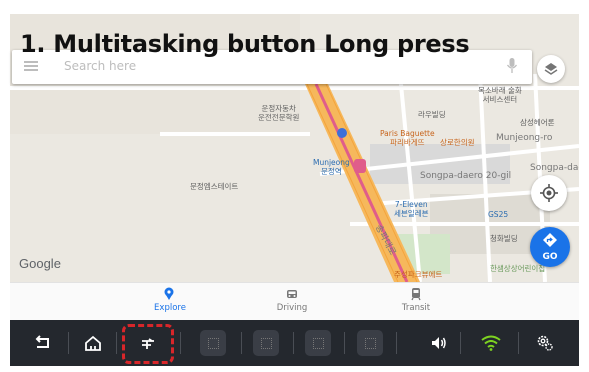  I want to click on map-label: 상로한의원, so click(457, 142).